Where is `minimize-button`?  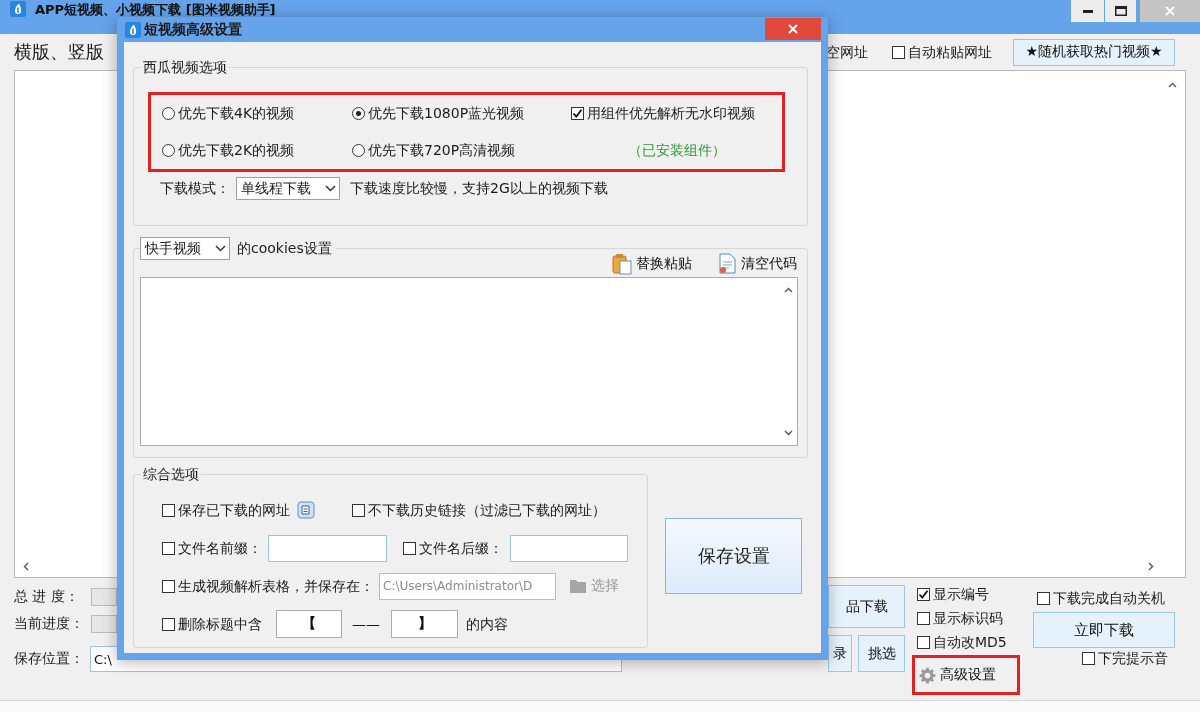
minimize-button is located at coordinates (1087, 11).